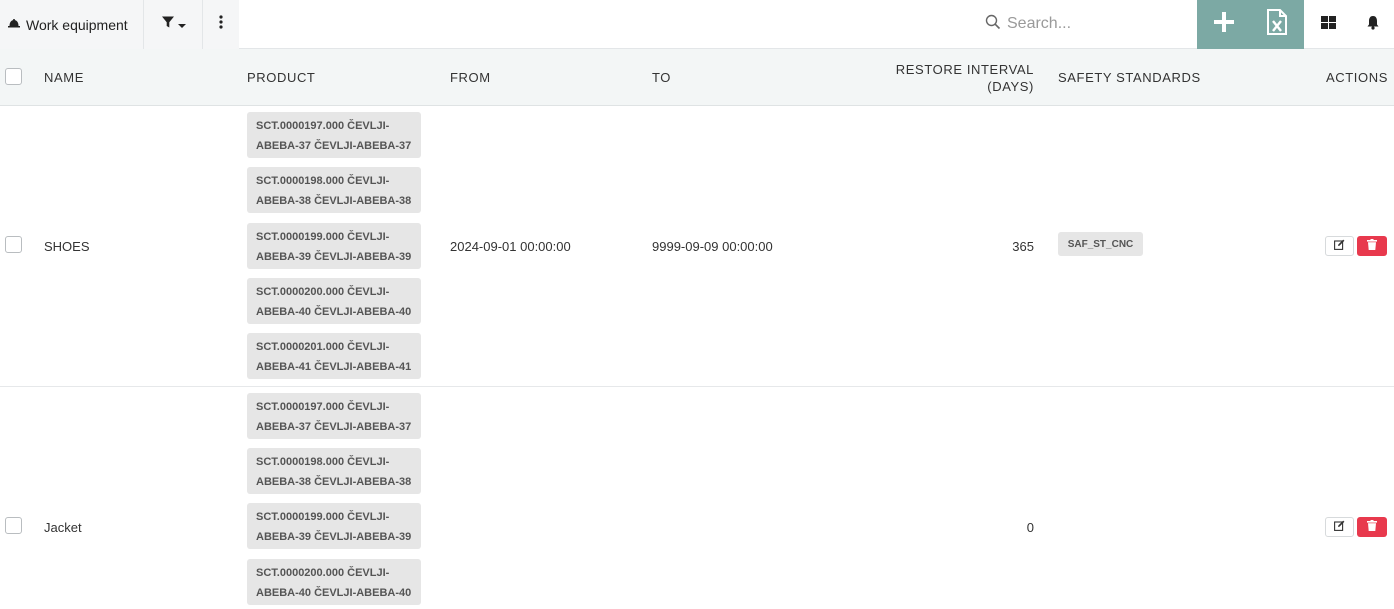 The width and height of the screenshot is (1394, 609). Describe the element at coordinates (63, 527) in the screenshot. I see `row-name: Jacket` at that location.